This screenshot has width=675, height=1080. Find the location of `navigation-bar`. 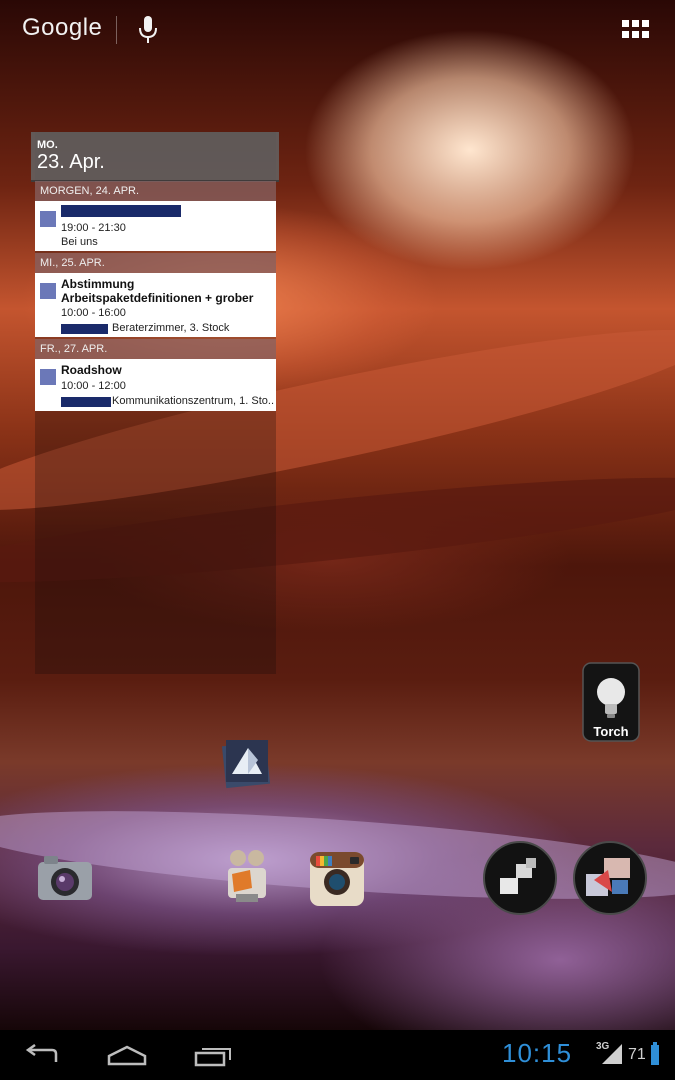

navigation-bar is located at coordinates (337, 1055).